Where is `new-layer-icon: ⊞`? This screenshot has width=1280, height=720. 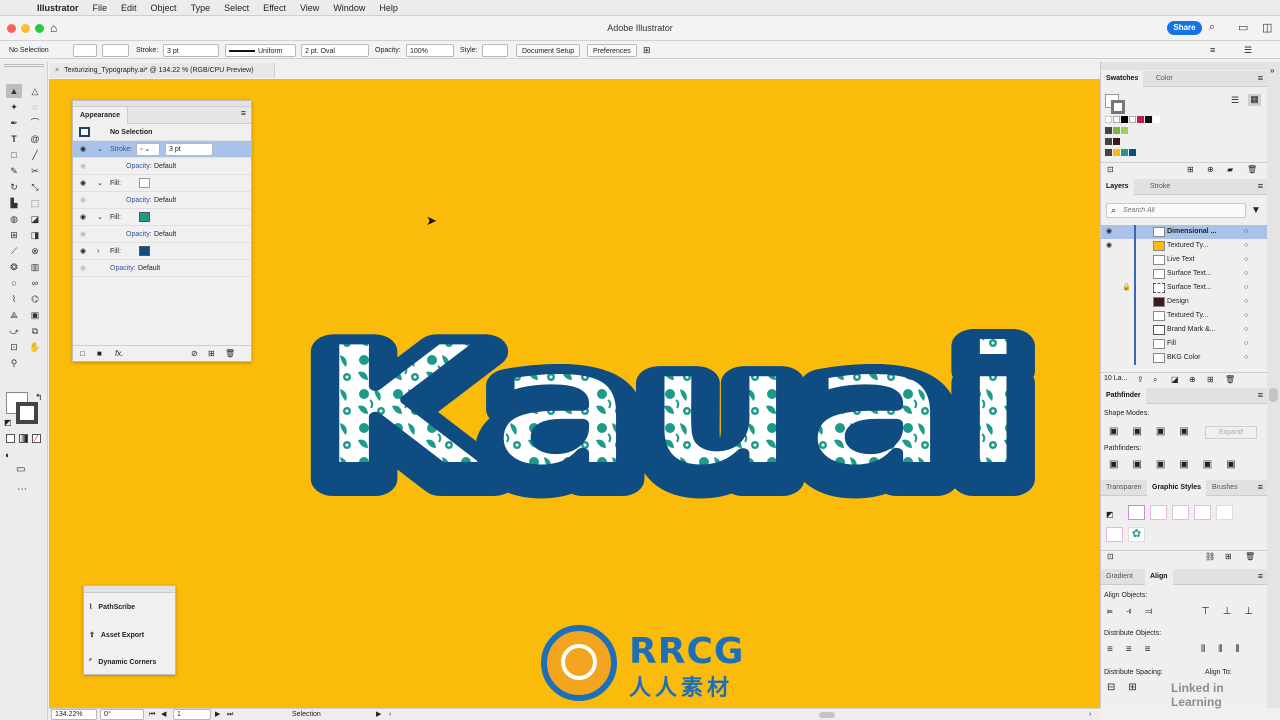 new-layer-icon: ⊞ is located at coordinates (1210, 379).